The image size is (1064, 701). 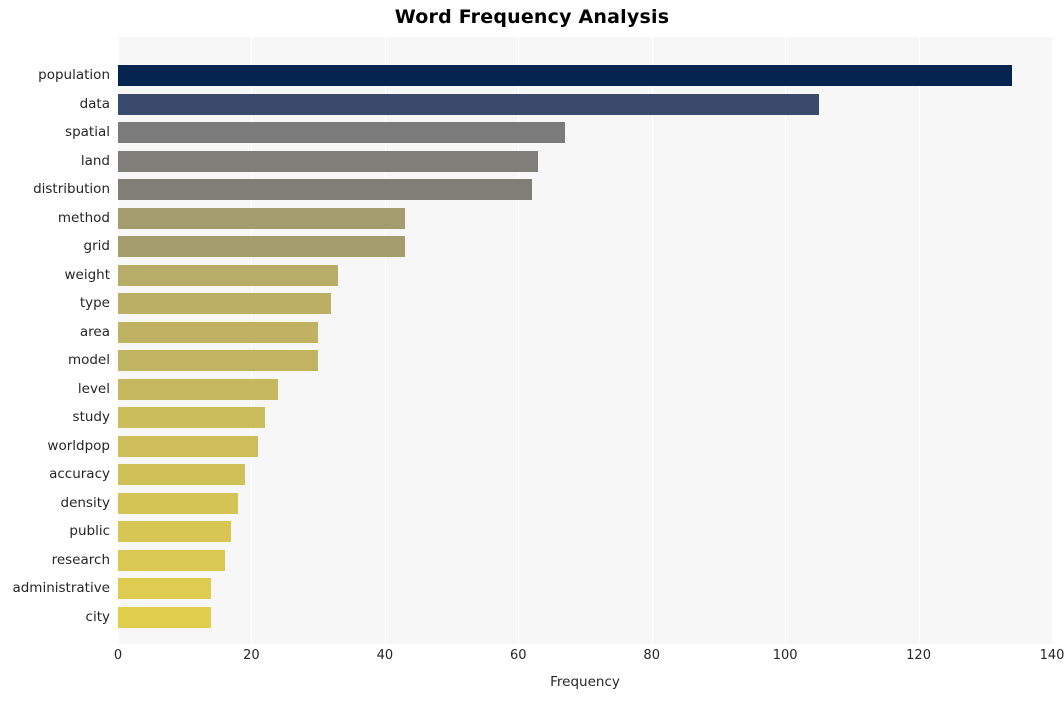 I want to click on x-axis-tick-labels: 0 20 40 60 80 100 120 140, so click(x=589, y=659).